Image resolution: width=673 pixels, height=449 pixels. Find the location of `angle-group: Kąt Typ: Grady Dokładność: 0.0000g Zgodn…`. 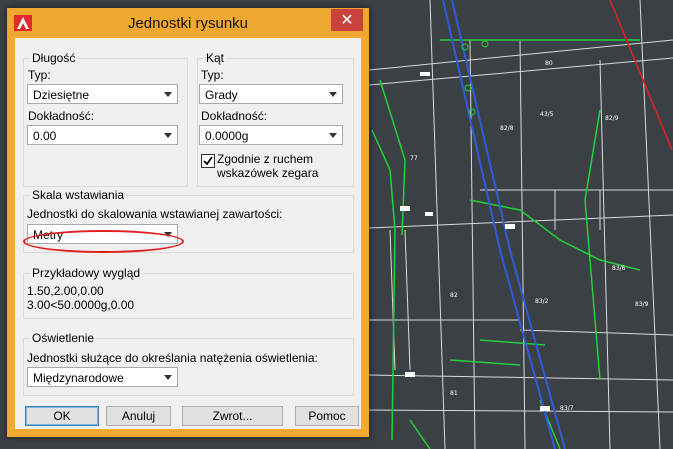

angle-group: Kąt Typ: Grady Dokładność: 0.0000g Zgodn… is located at coordinates (275, 119).